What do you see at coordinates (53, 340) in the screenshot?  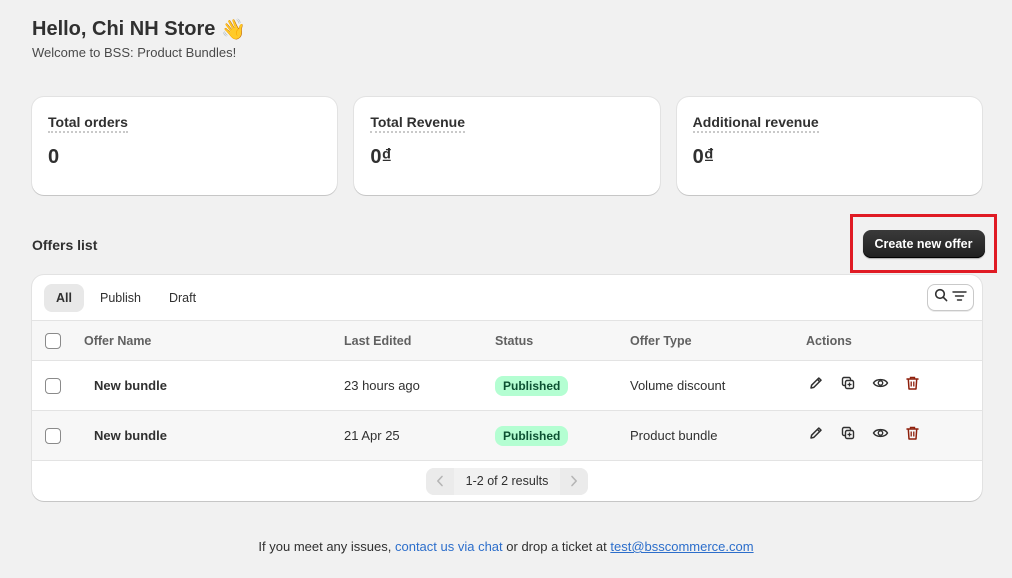 I see `select-all-checkbox` at bounding box center [53, 340].